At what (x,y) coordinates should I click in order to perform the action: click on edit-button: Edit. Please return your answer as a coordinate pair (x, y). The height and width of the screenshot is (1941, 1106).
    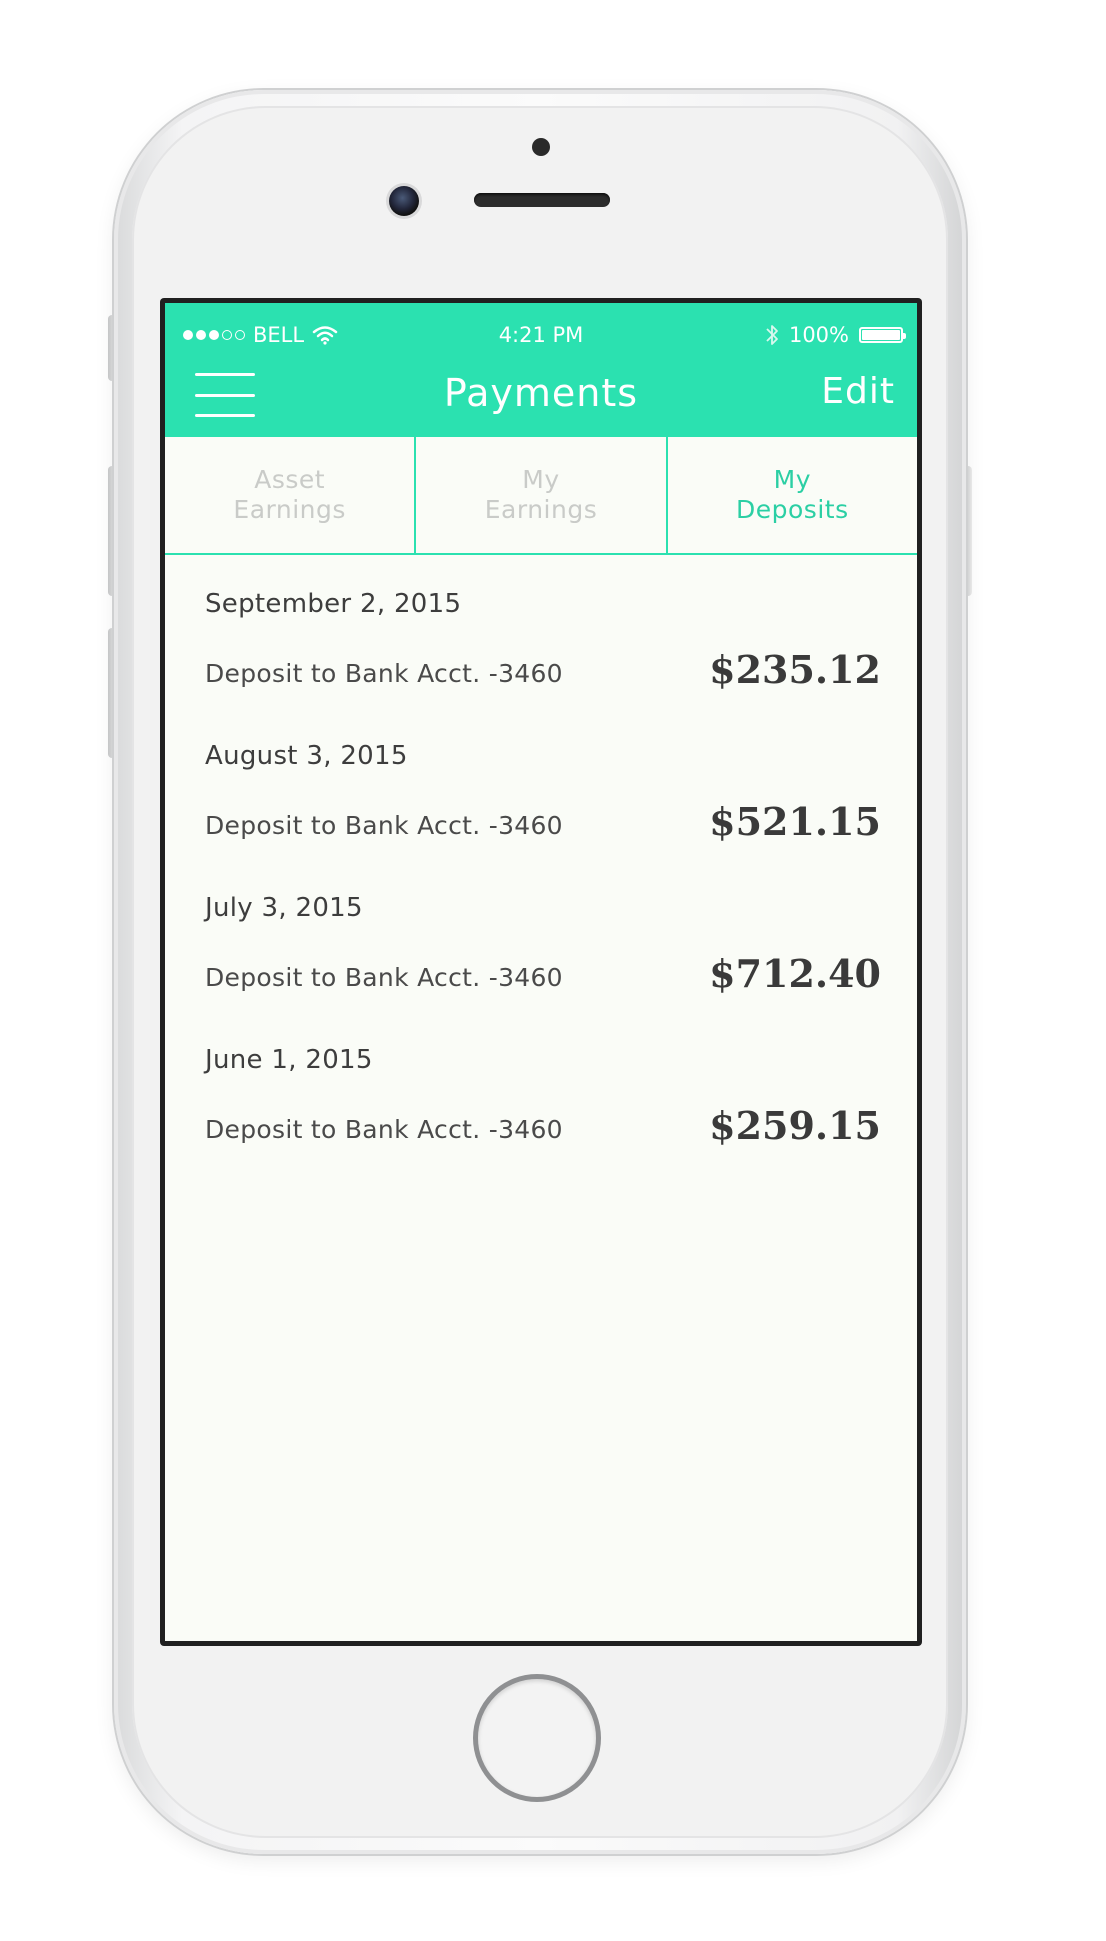
    Looking at the image, I should click on (858, 391).